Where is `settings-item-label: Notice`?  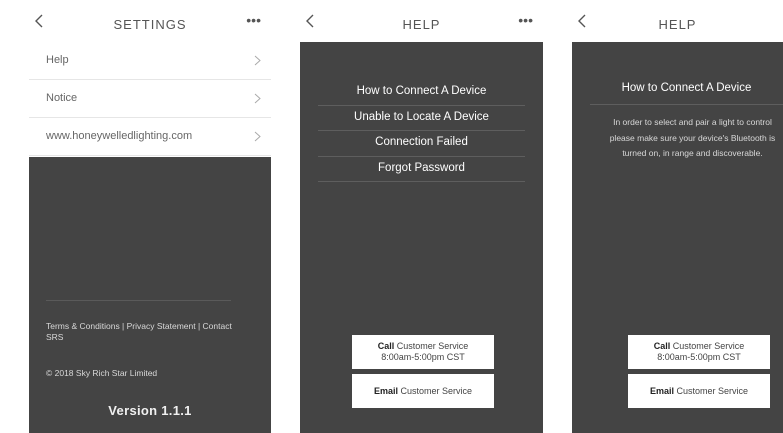 settings-item-label: Notice is located at coordinates (62, 98).